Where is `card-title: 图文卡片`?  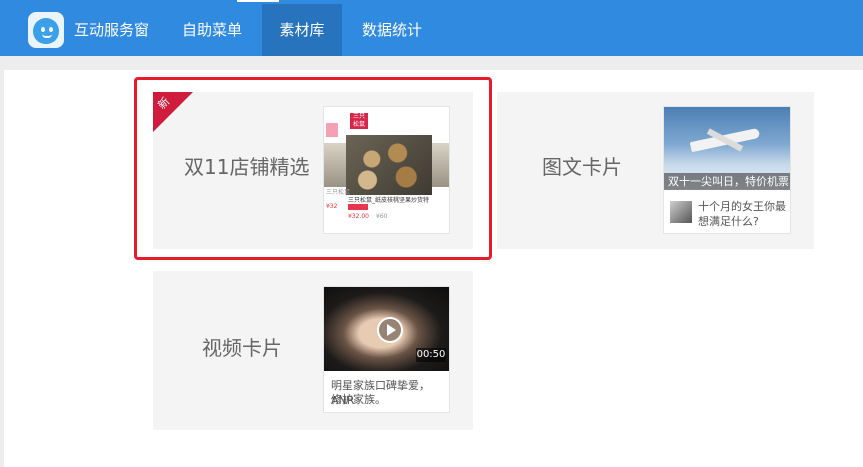
card-title: 图文卡片 is located at coordinates (582, 167).